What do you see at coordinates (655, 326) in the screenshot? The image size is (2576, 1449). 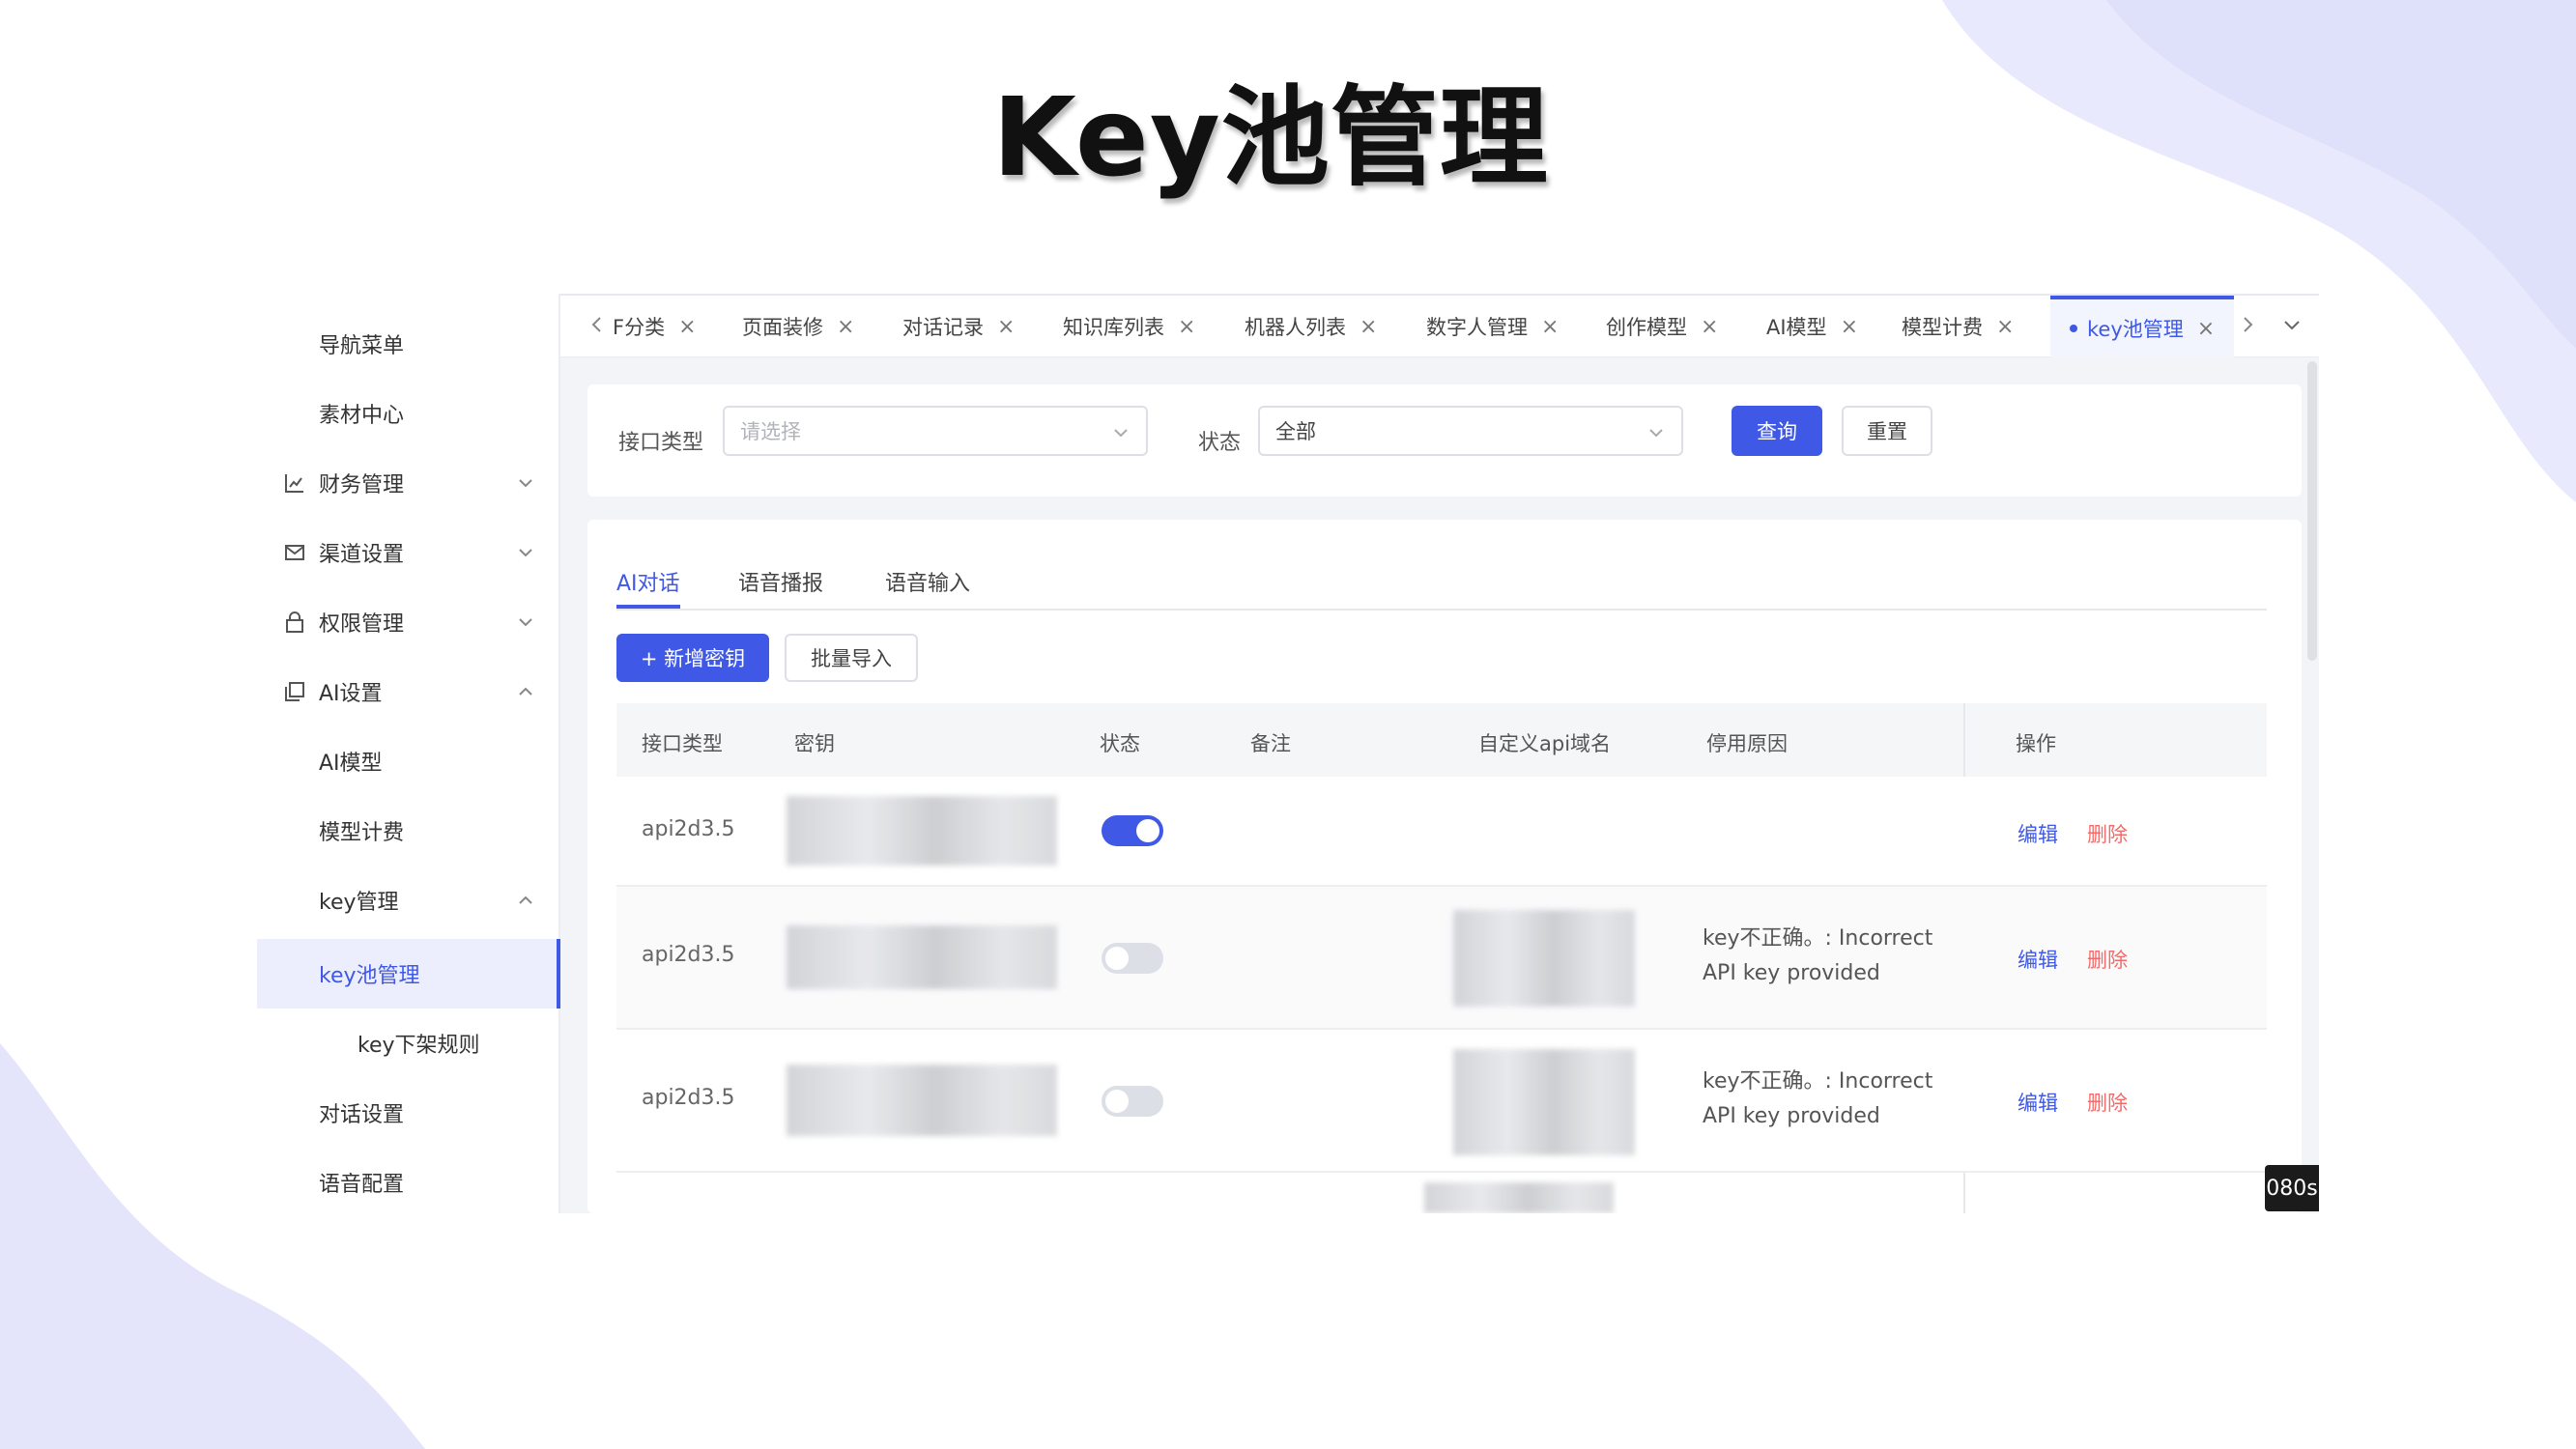 I see `tab-category: F分类 ×` at bounding box center [655, 326].